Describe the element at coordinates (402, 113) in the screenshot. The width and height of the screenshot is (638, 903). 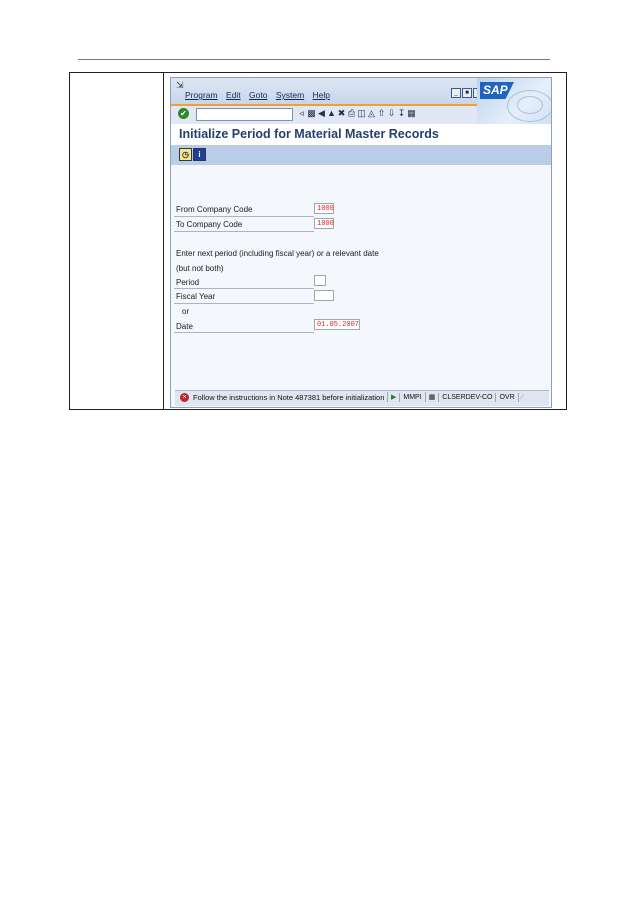
I see `last-page-icon: ↧` at that location.